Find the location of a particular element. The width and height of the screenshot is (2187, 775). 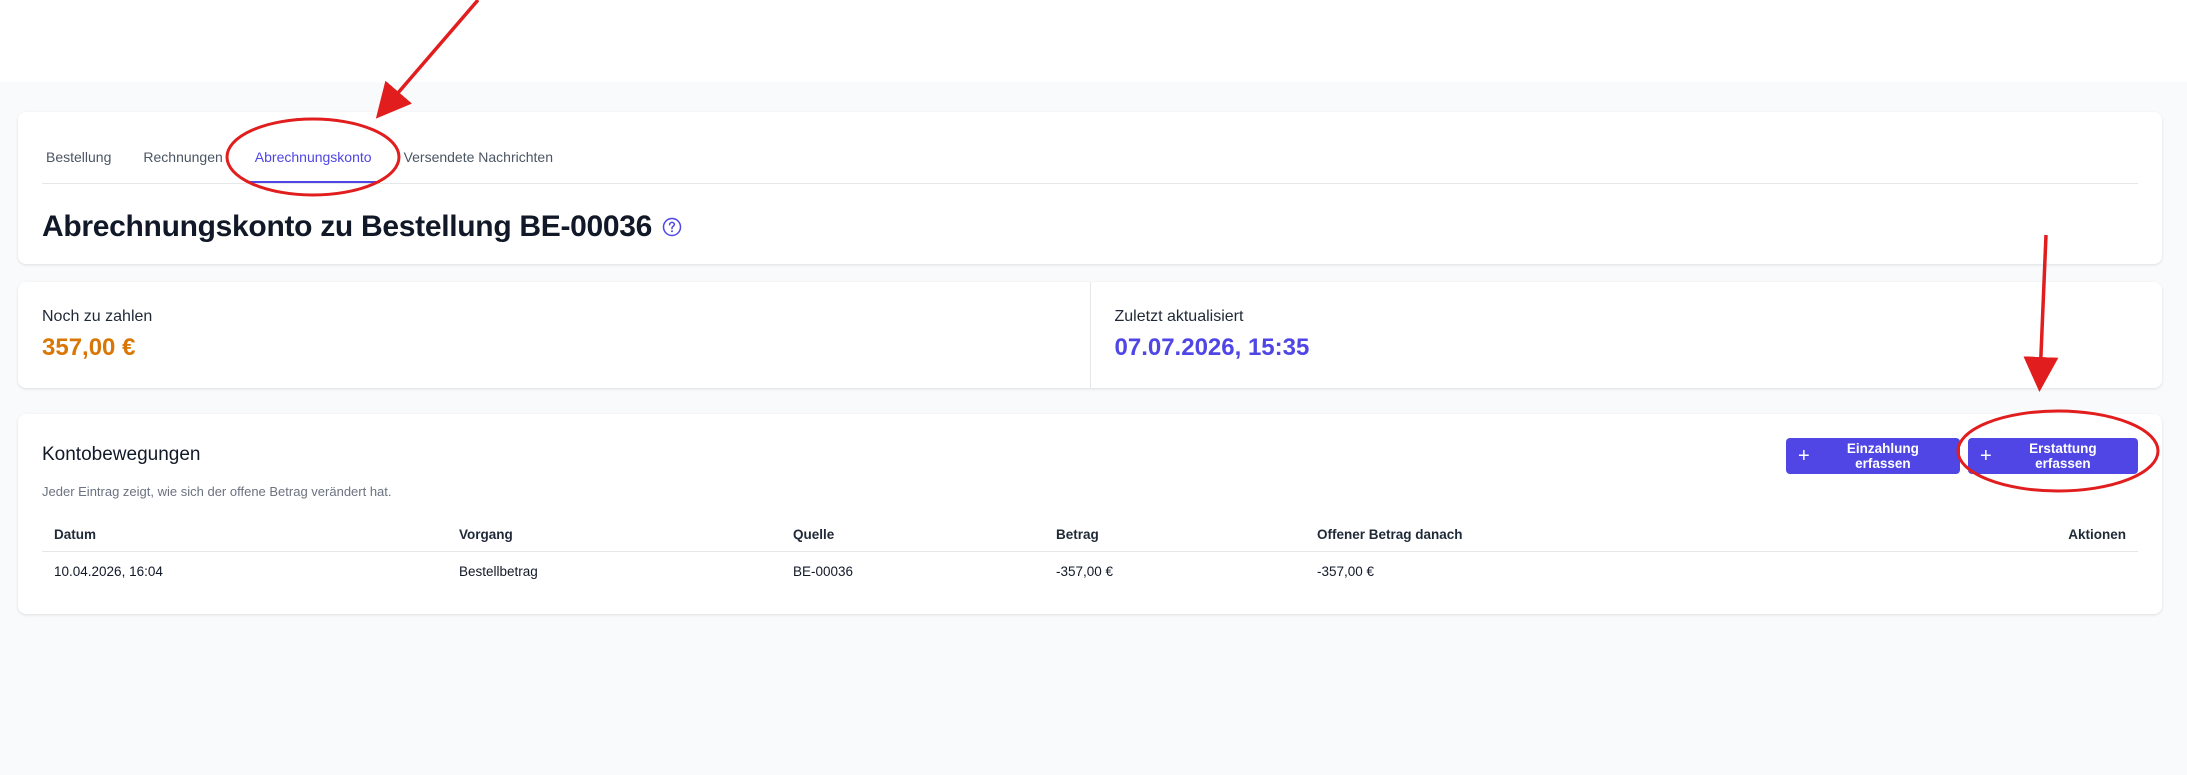

cell-quelle: BE-00036 is located at coordinates (823, 571).